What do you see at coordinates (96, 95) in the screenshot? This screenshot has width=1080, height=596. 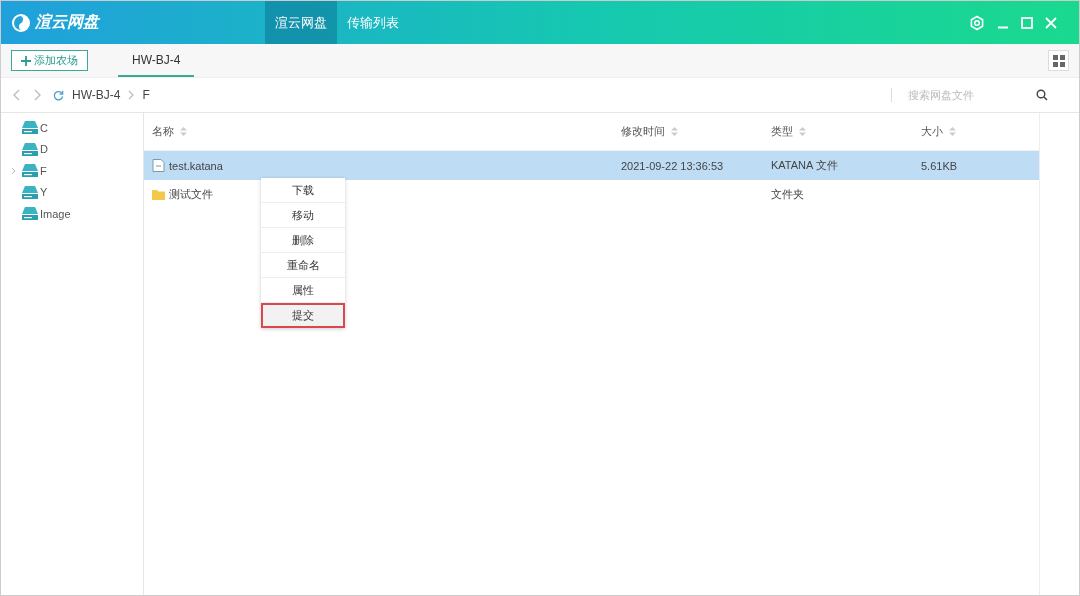 I see `breadcrumb-link: HW-BJ-4` at bounding box center [96, 95].